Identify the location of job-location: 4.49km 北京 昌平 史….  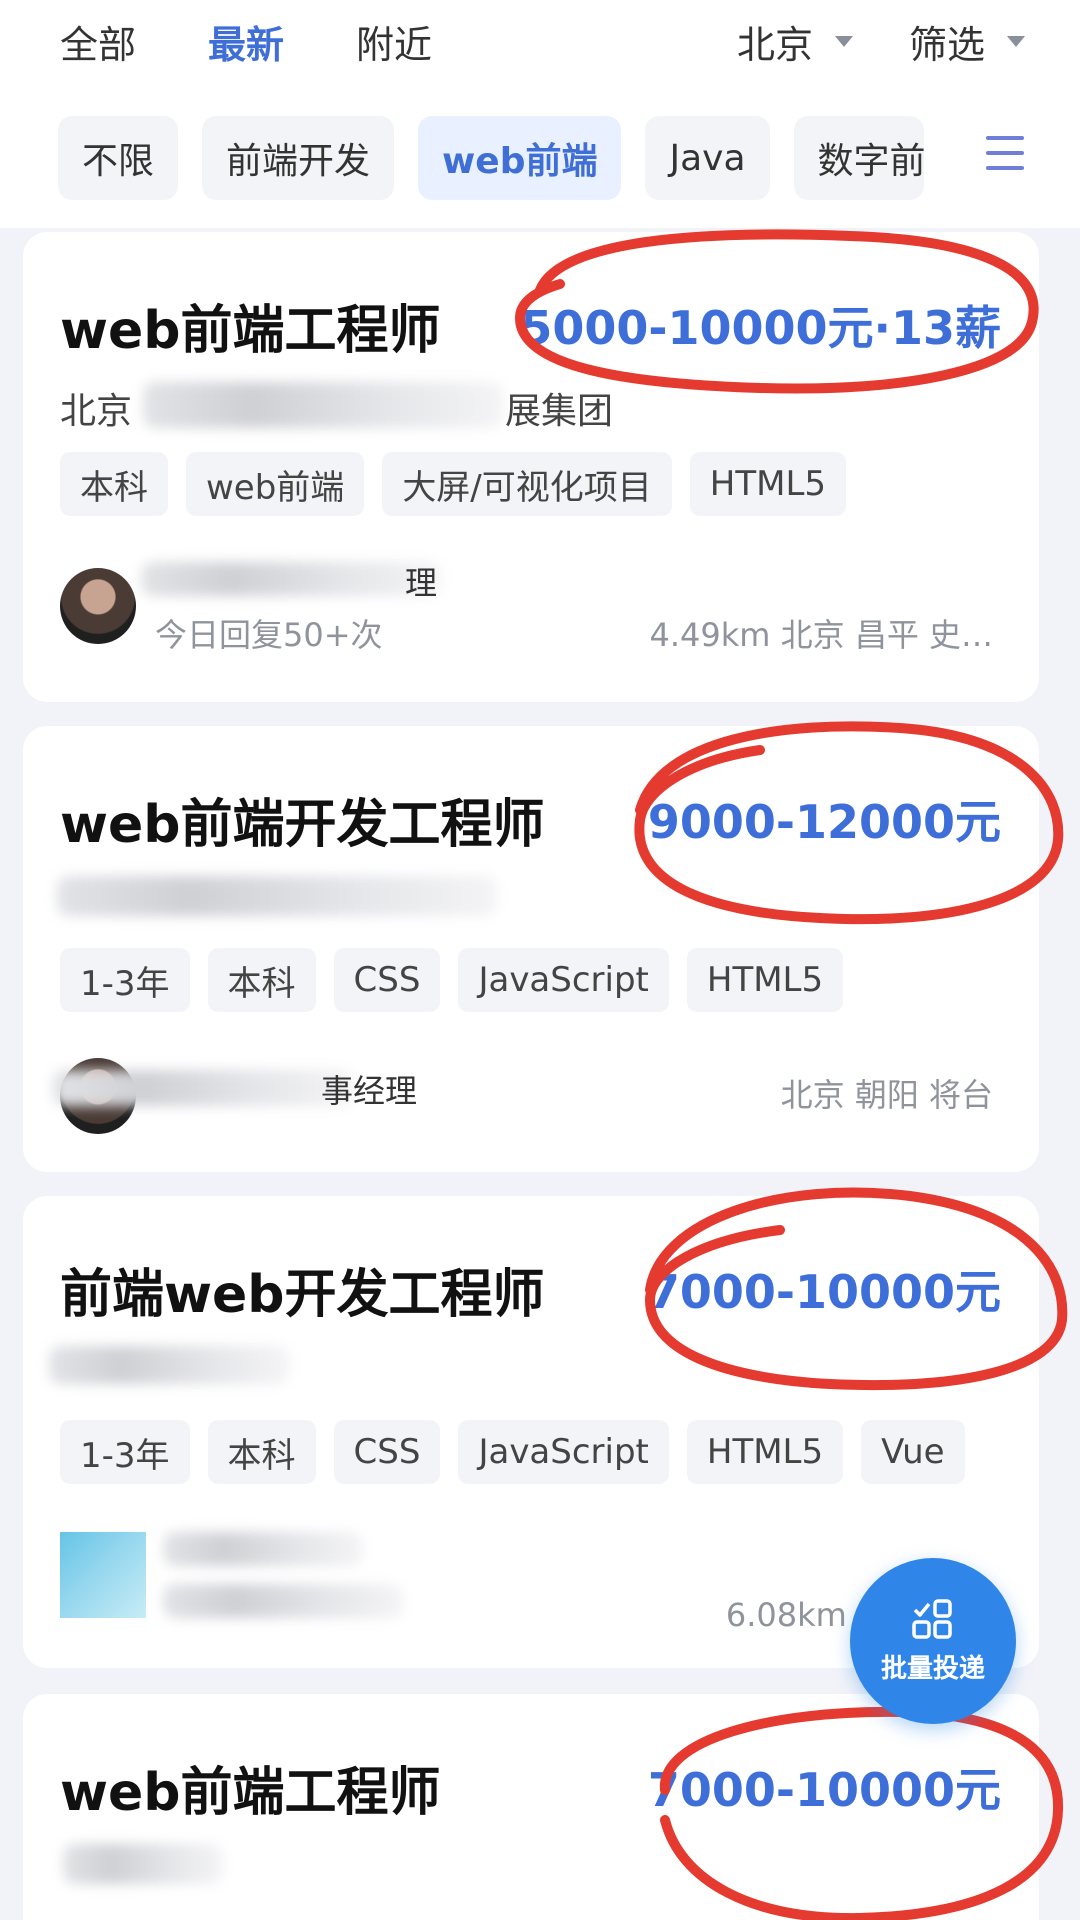
(821, 635).